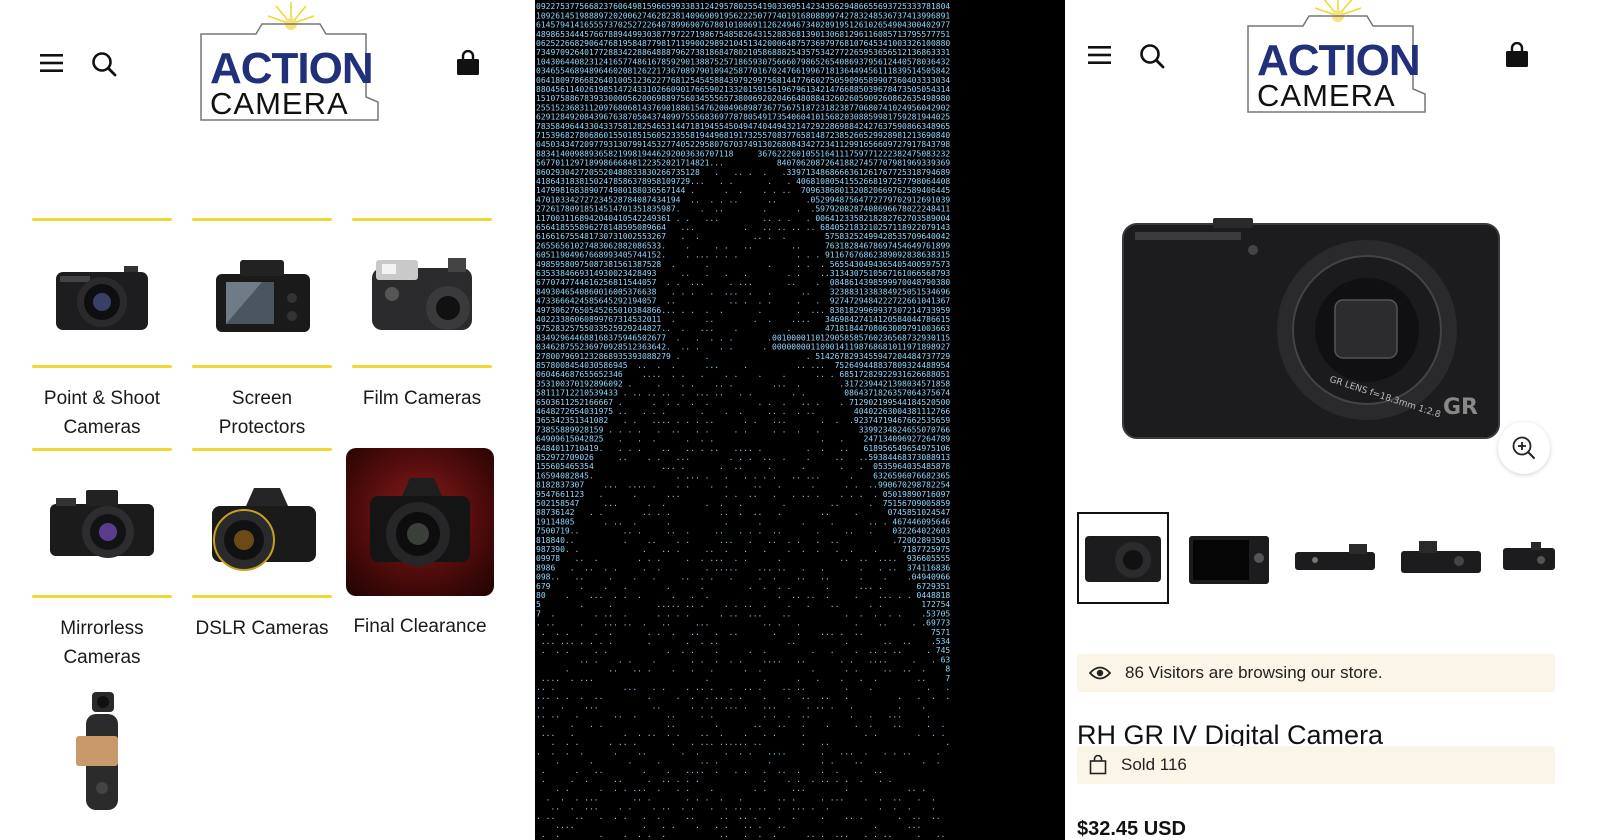  I want to click on gr-brand-mark: GR, so click(1460, 407).